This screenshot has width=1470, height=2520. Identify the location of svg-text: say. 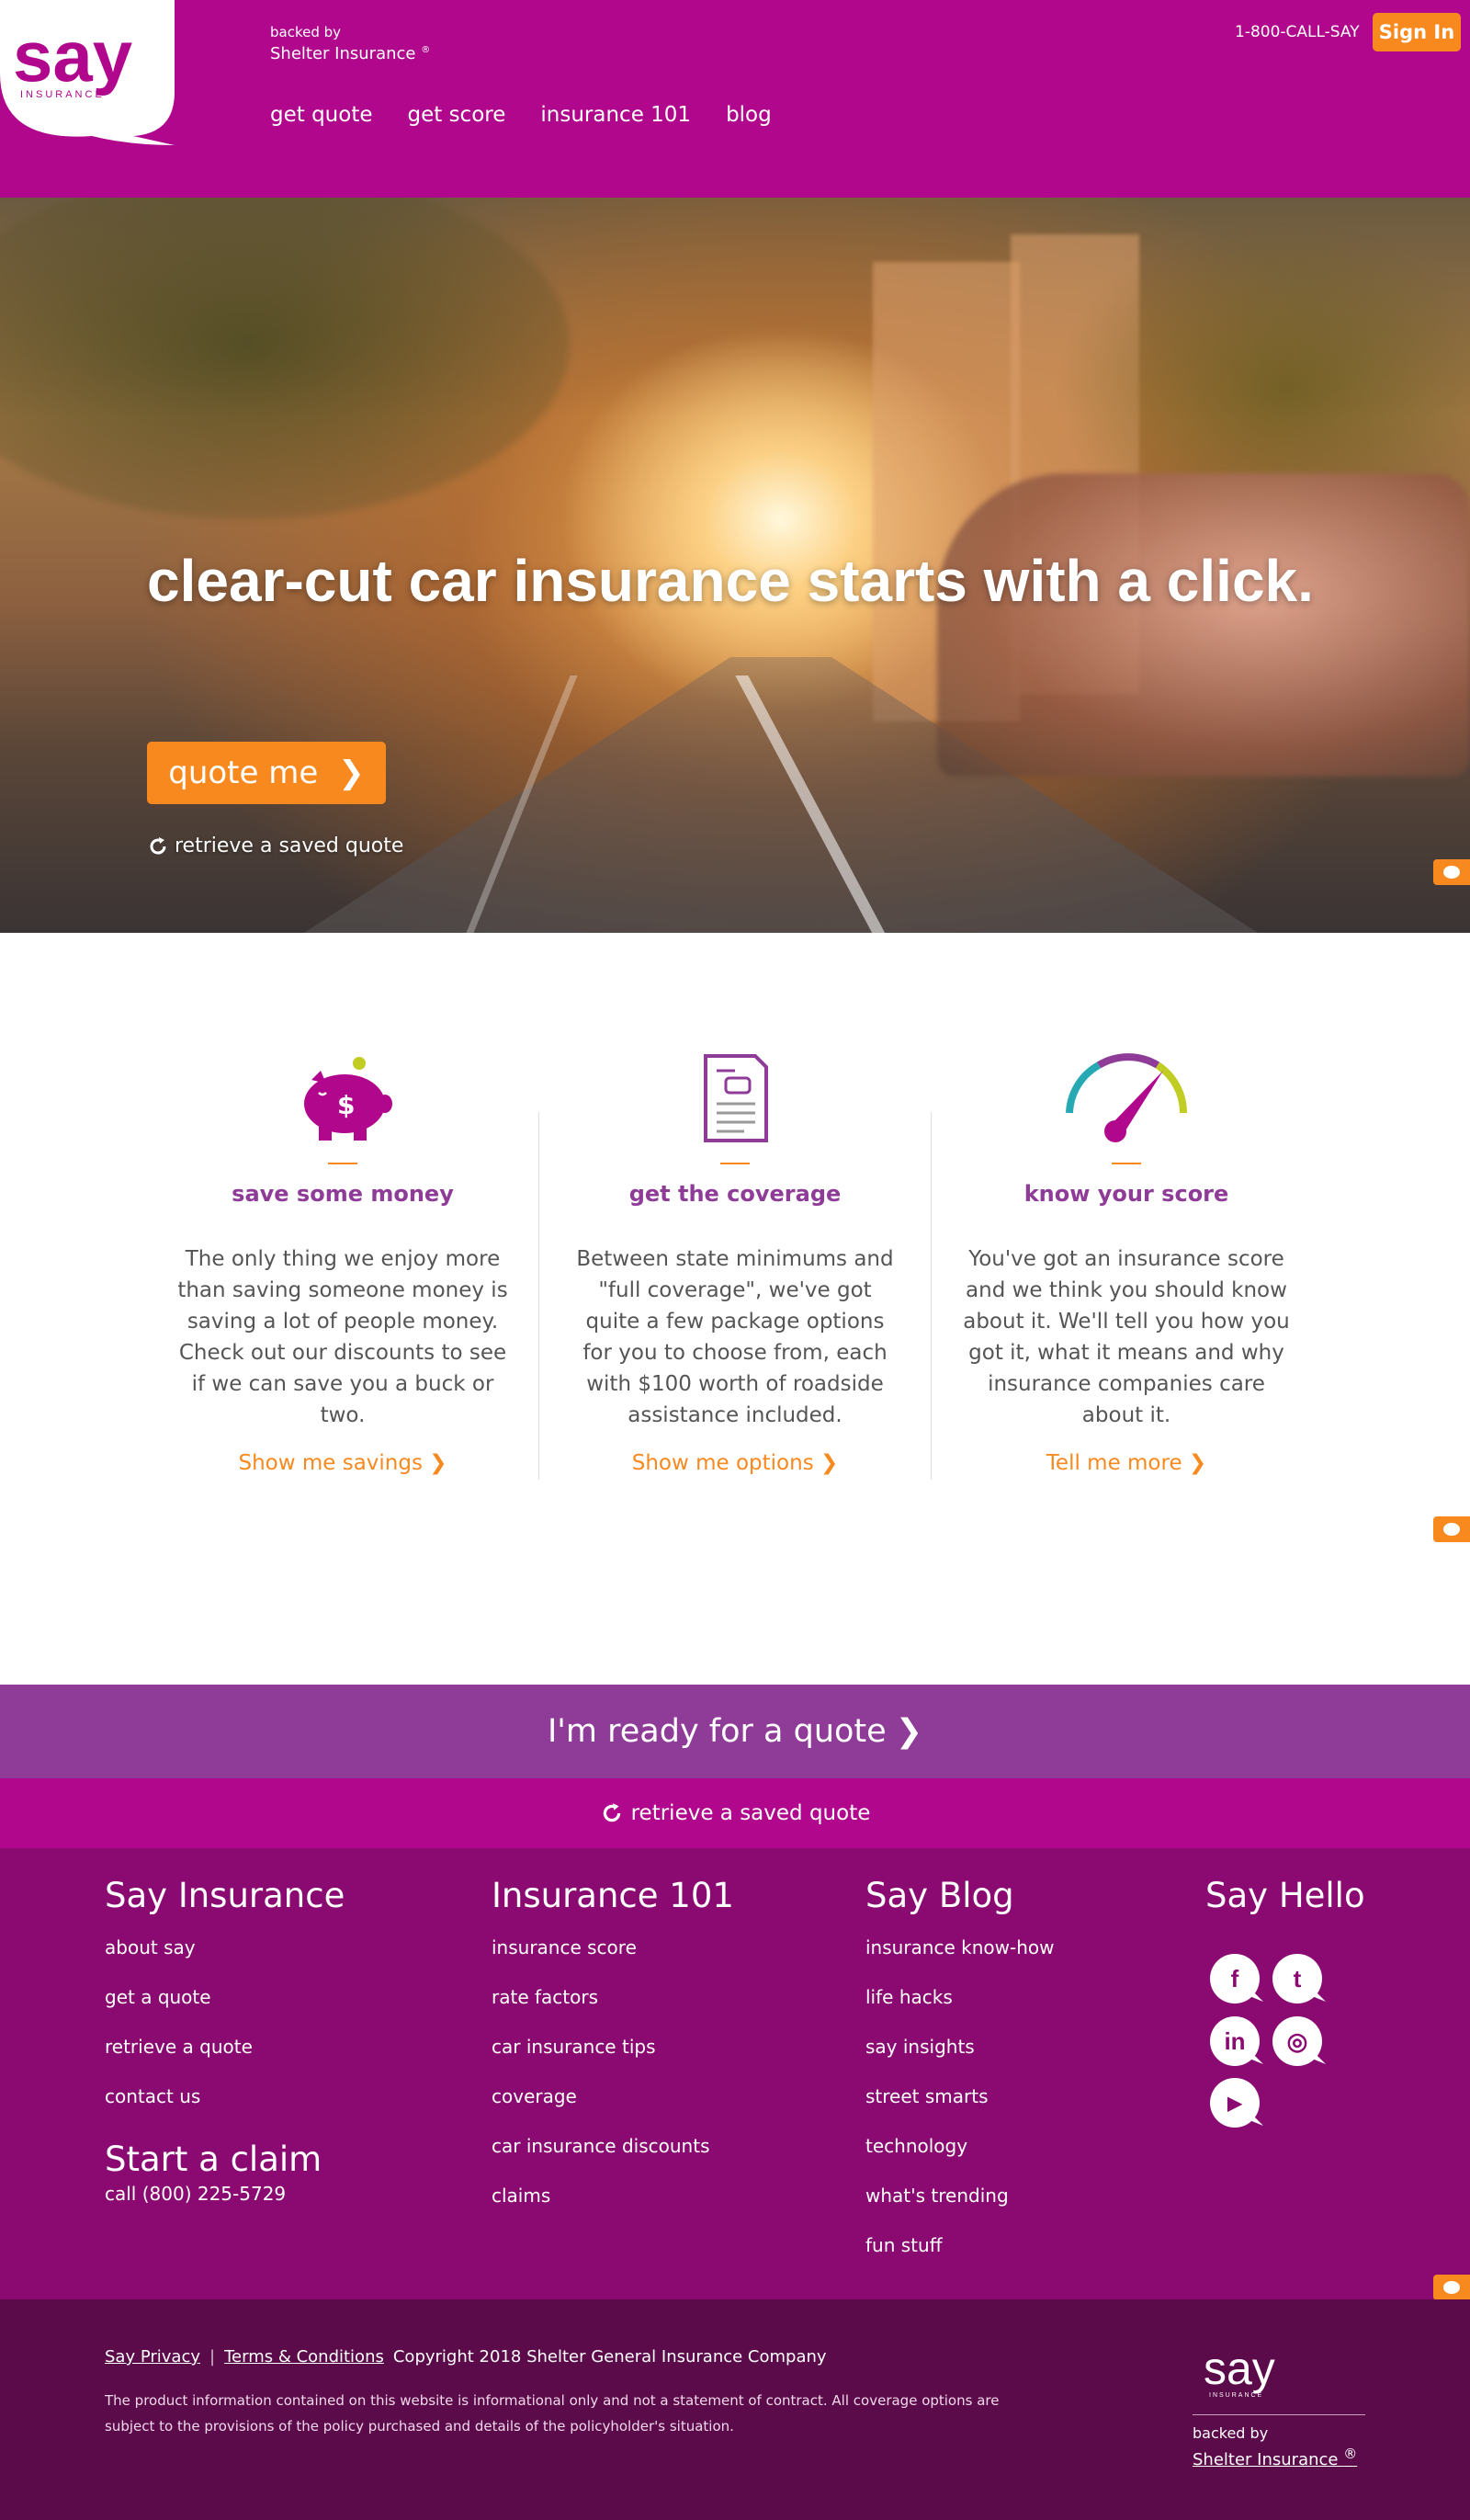
(1240, 2368).